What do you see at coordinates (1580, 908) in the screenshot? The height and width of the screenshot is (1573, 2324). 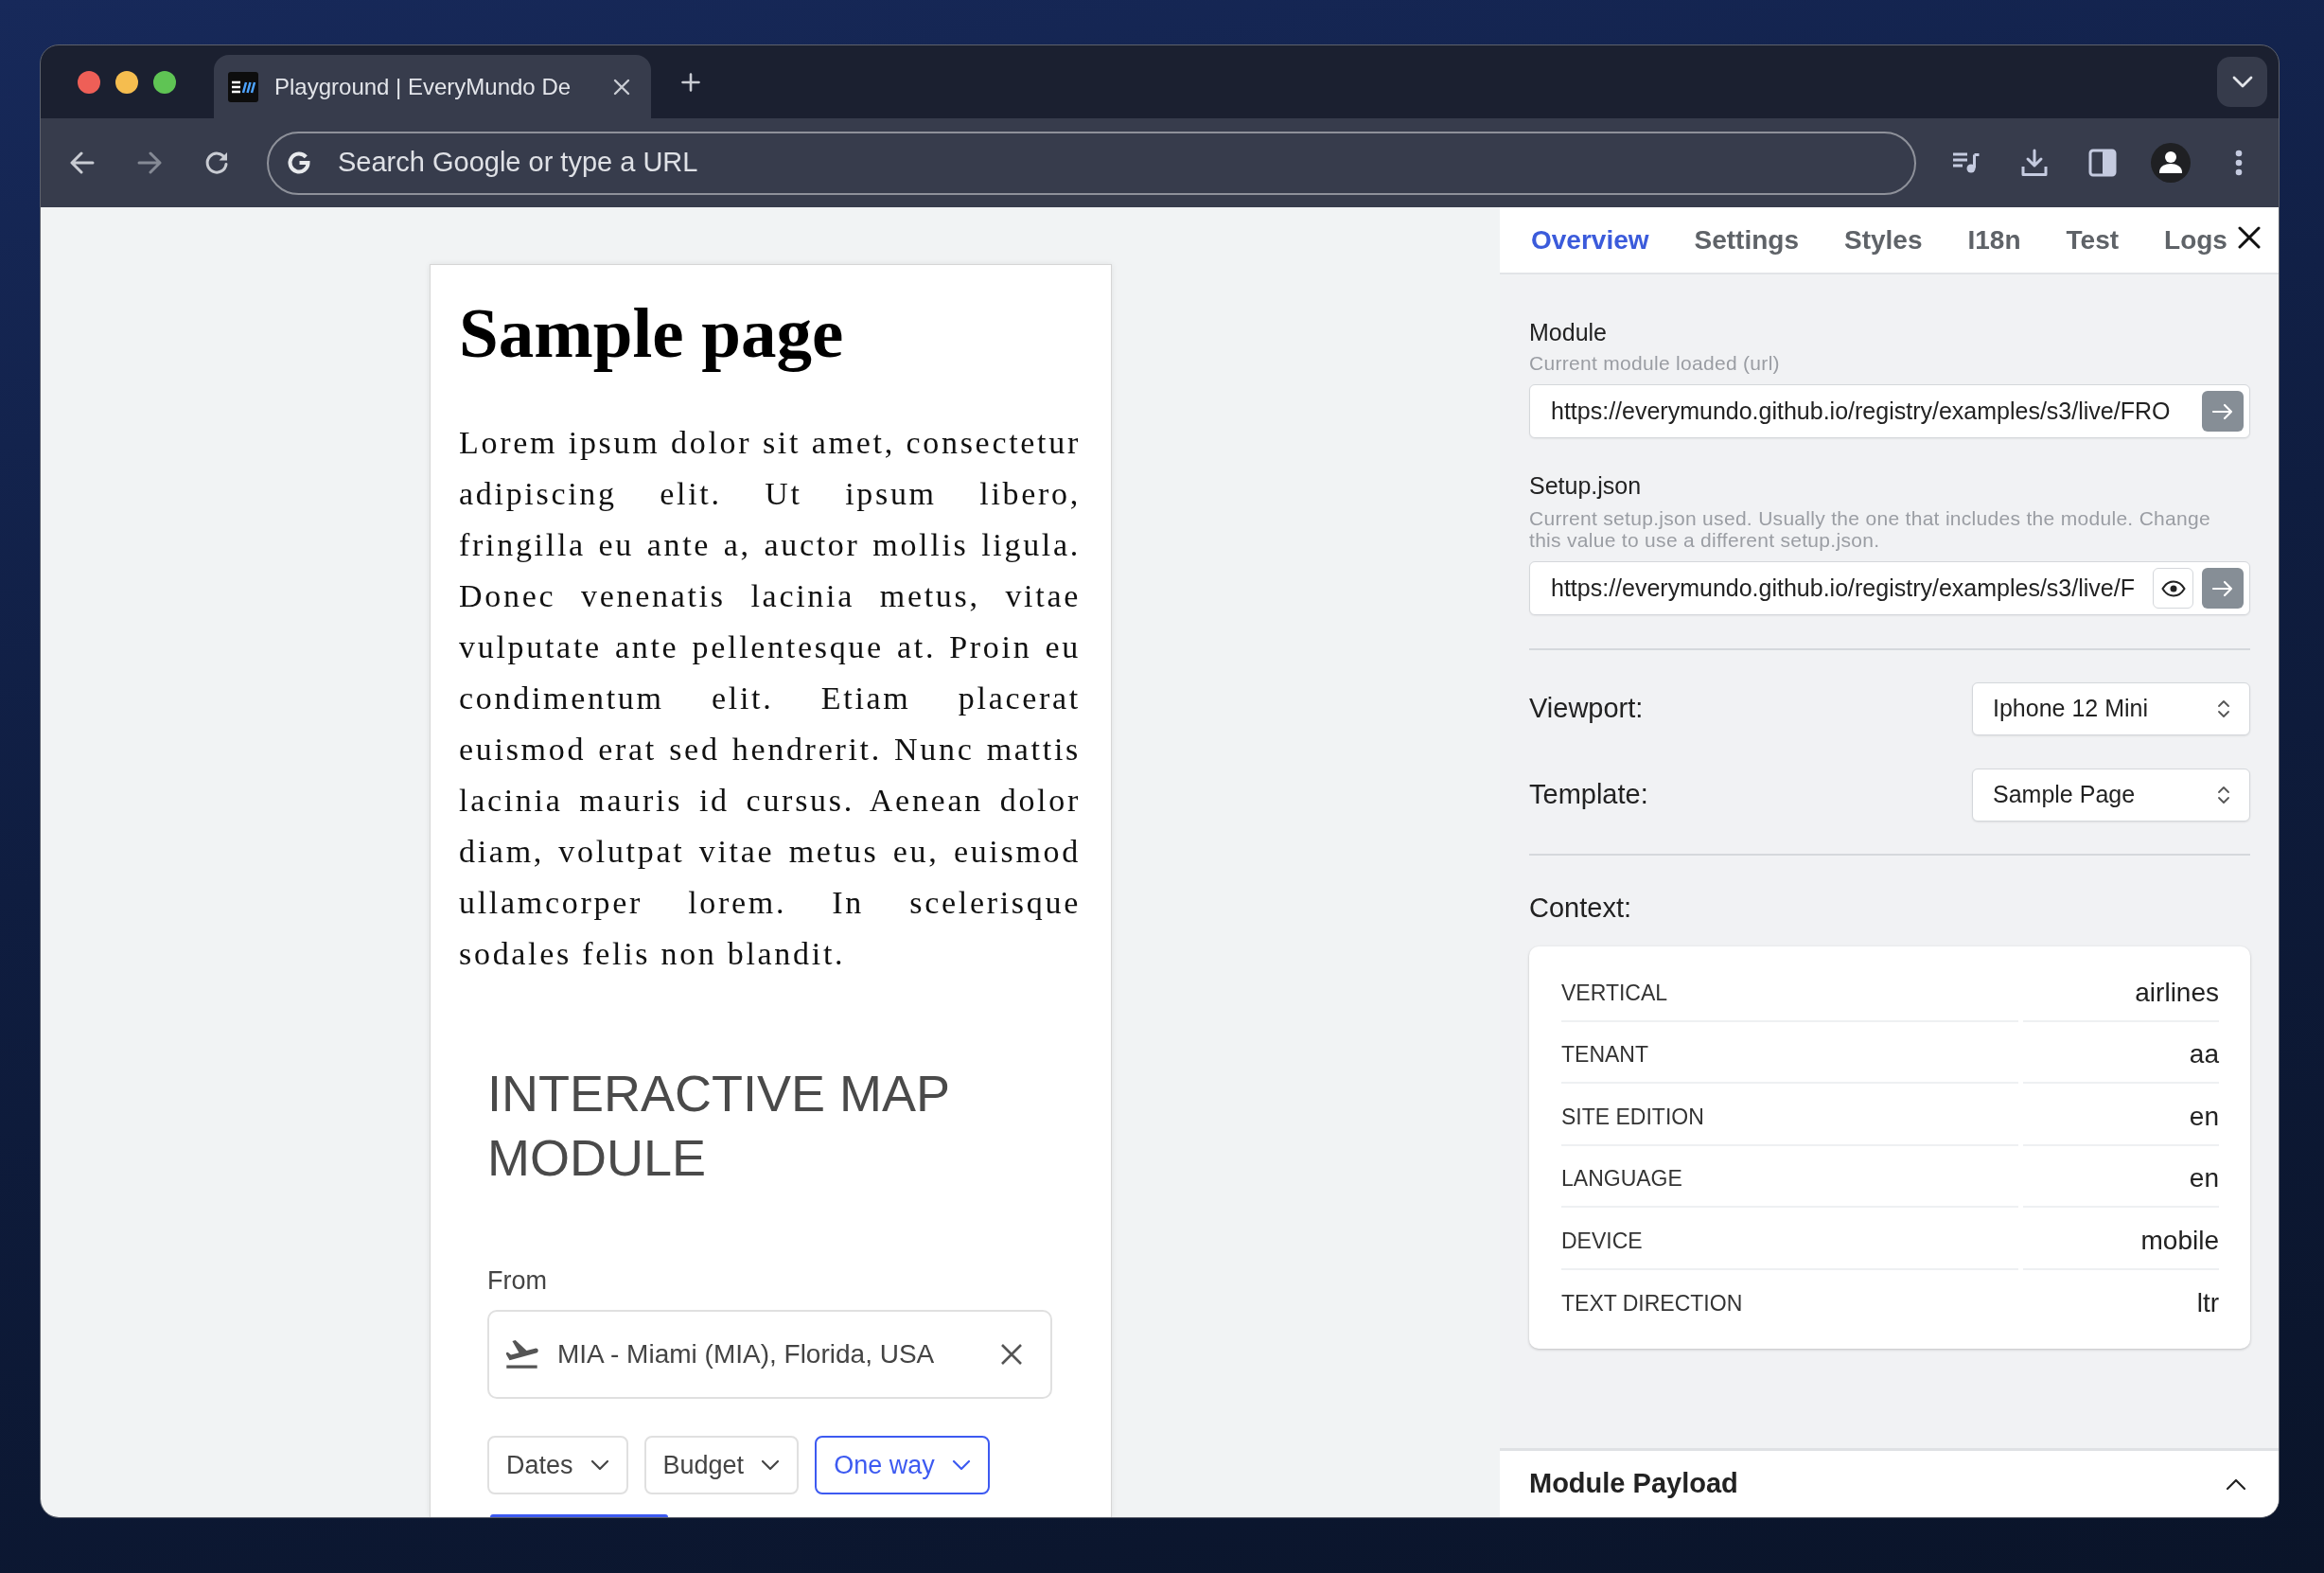 I see `section-title: Context:` at bounding box center [1580, 908].